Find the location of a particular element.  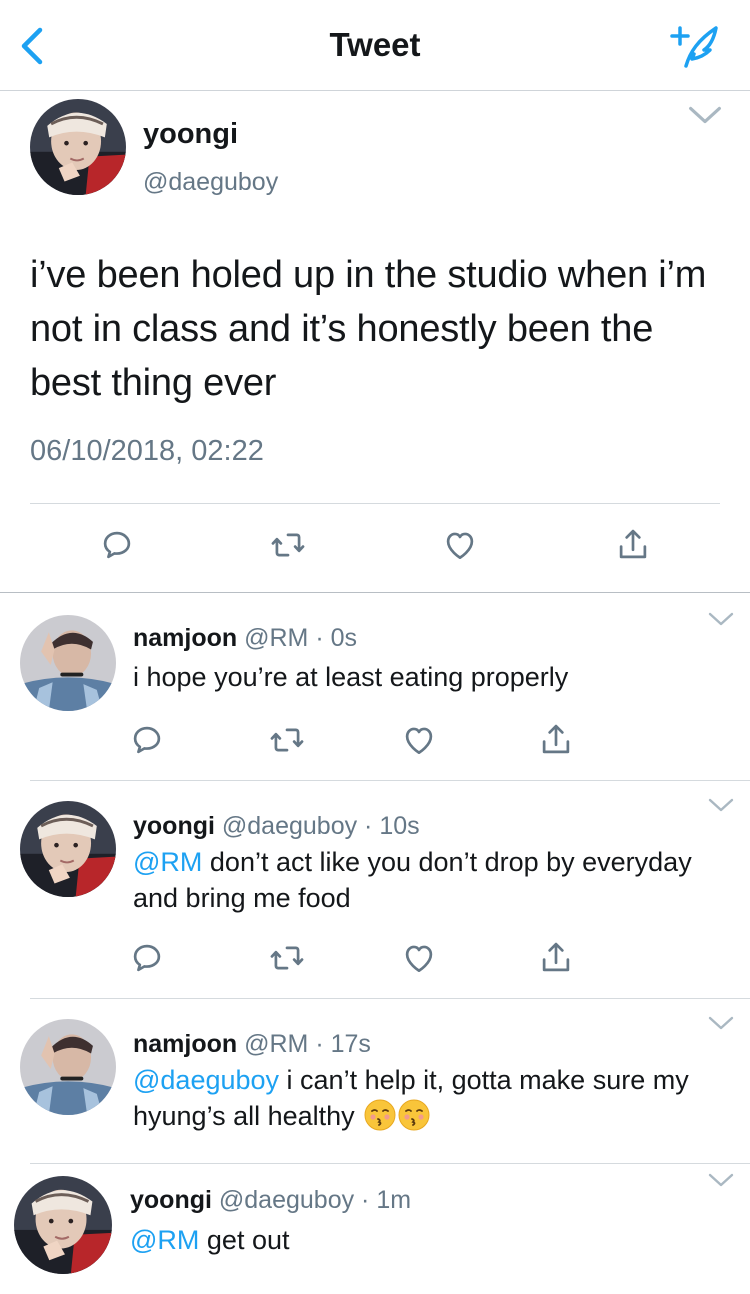

author-handle: @daeguboy is located at coordinates (210, 182).